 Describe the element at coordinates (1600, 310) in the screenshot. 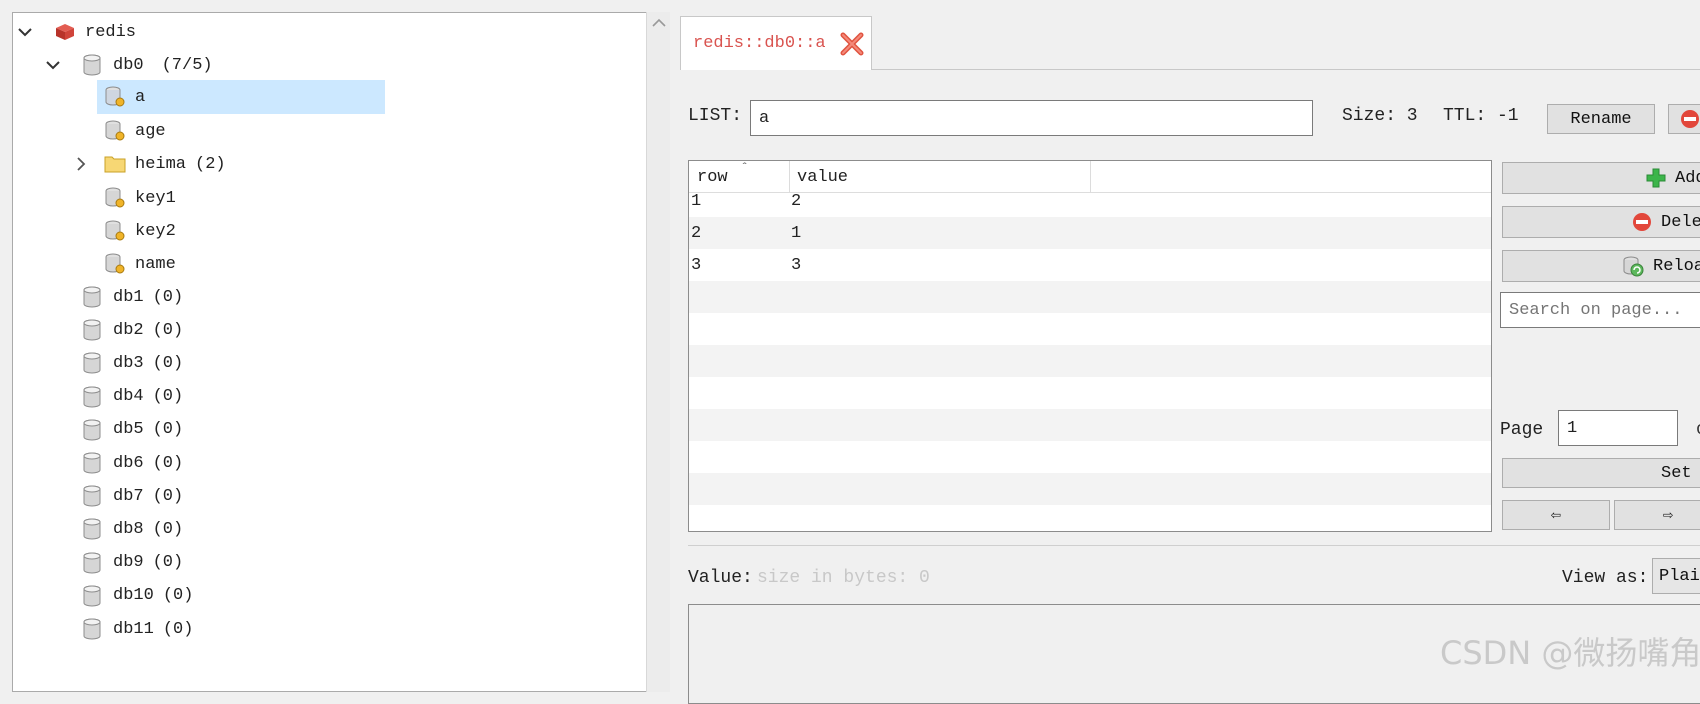

I see `search-input` at that location.